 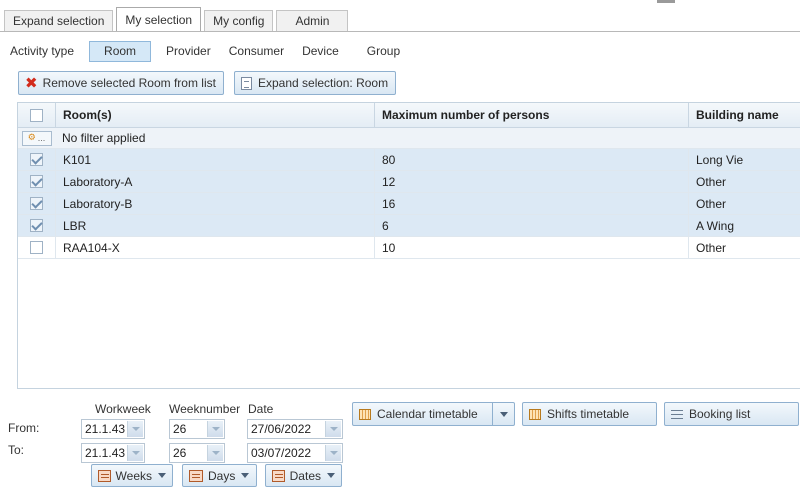 I want to click on to-label: To:, so click(x=16, y=450).